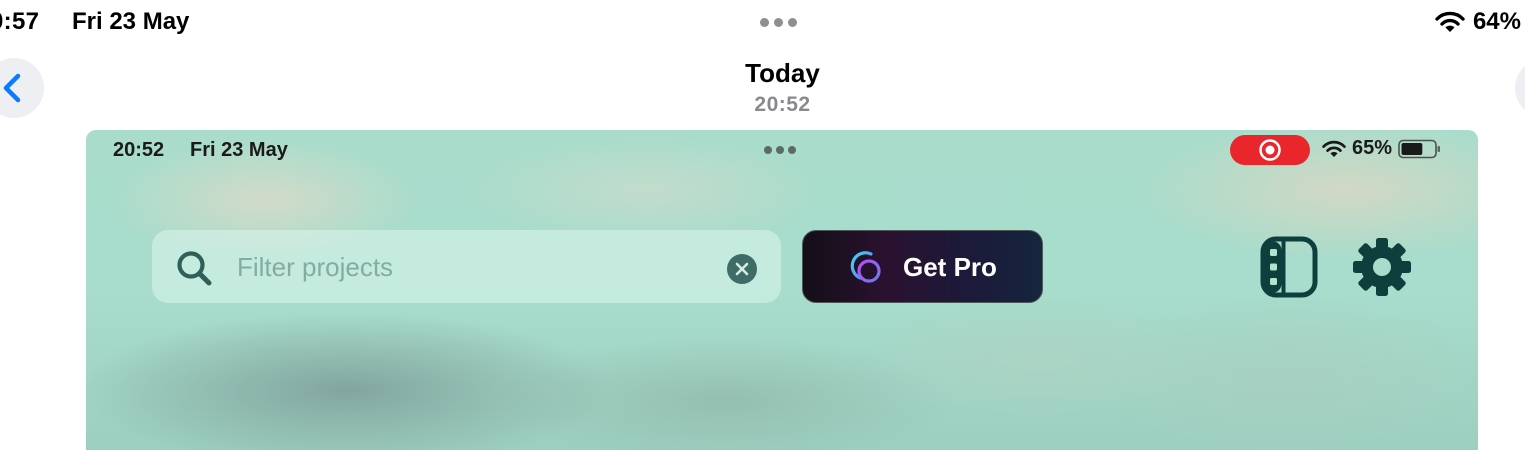  What do you see at coordinates (194, 268) in the screenshot?
I see `search-icon` at bounding box center [194, 268].